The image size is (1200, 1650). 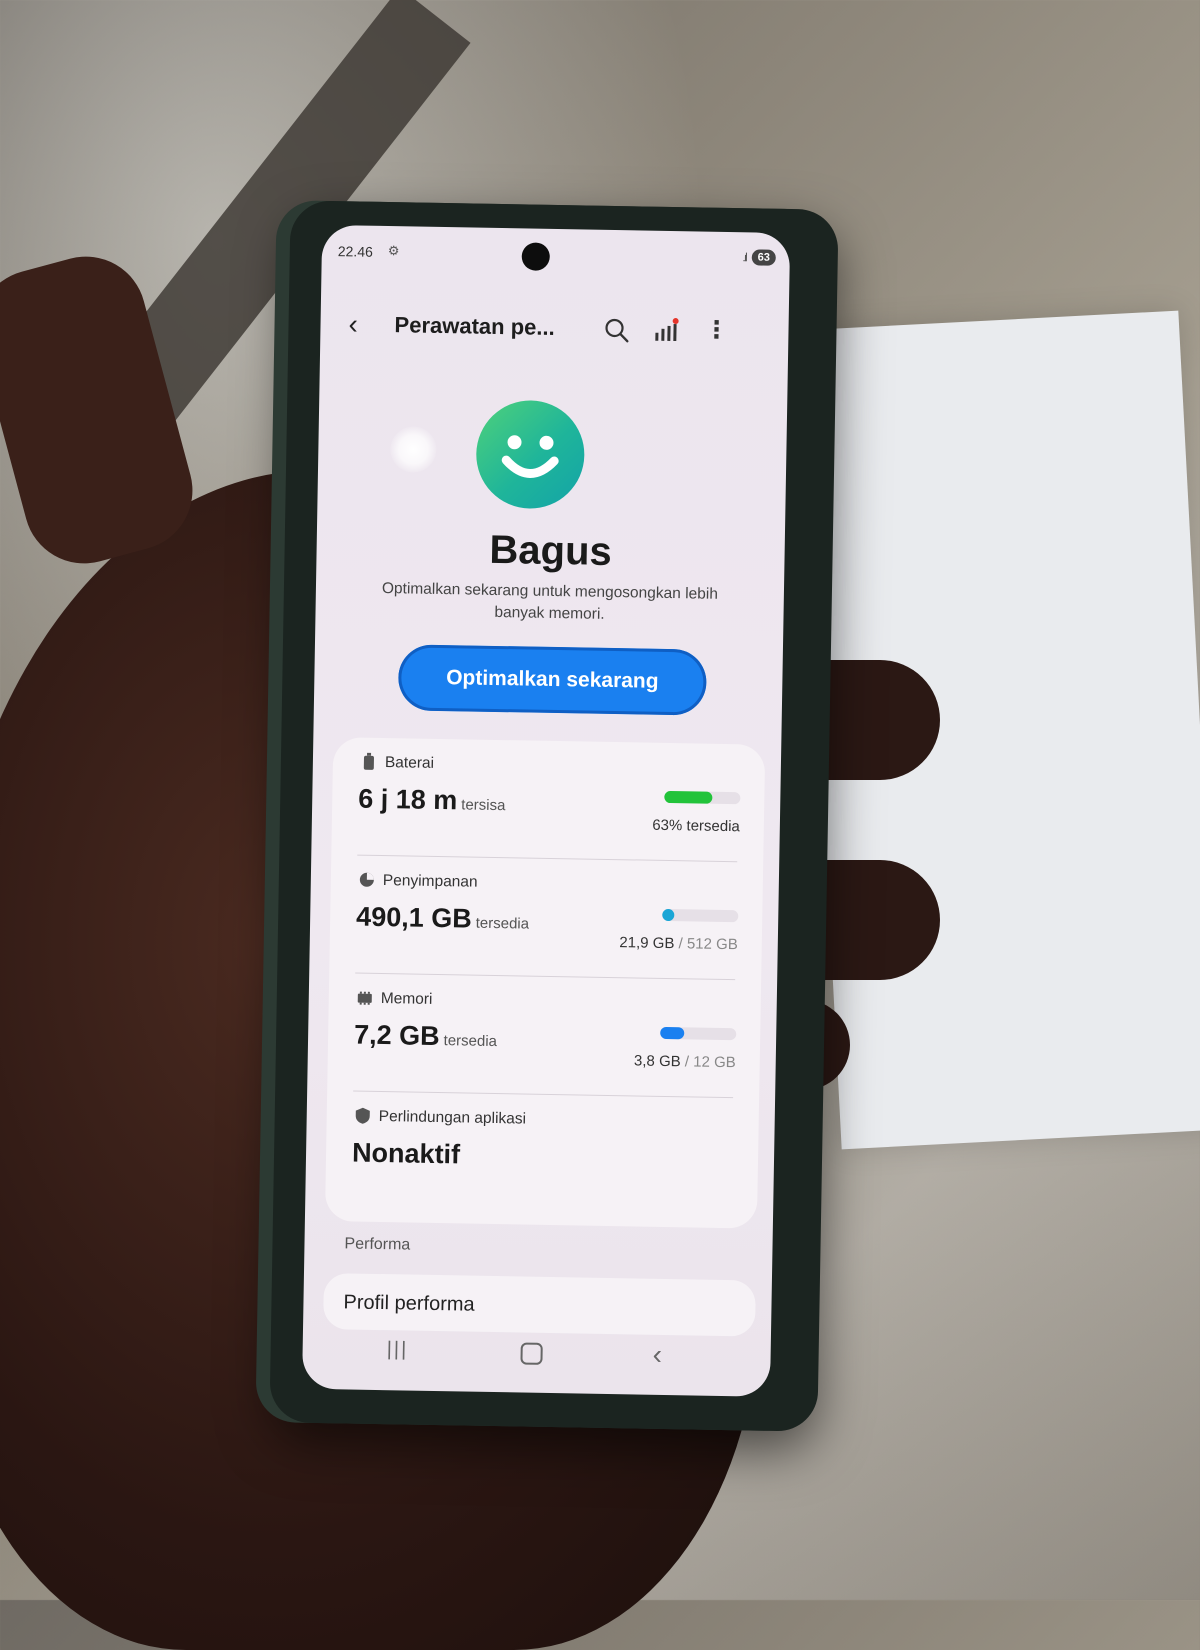 I want to click on memory-chip-icon, so click(x=364, y=998).